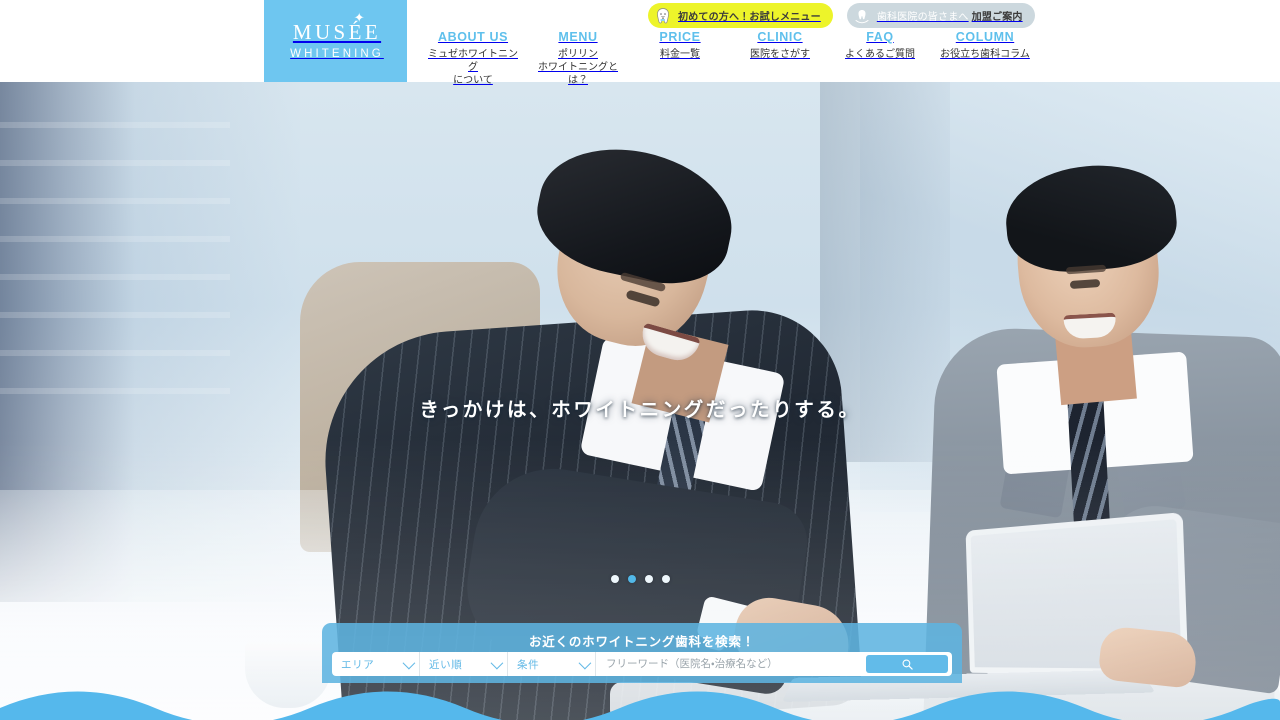  I want to click on search-icon, so click(907, 664).